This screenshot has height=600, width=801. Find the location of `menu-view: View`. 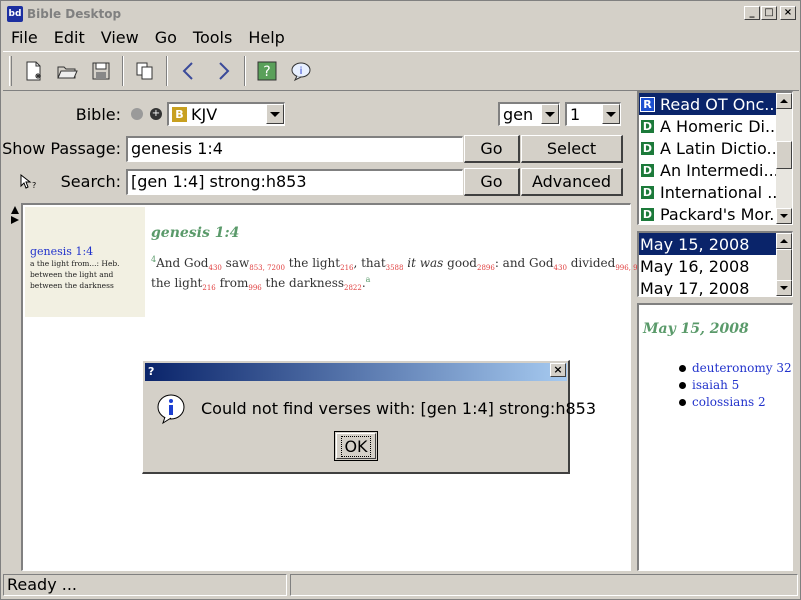

menu-view: View is located at coordinates (120, 37).